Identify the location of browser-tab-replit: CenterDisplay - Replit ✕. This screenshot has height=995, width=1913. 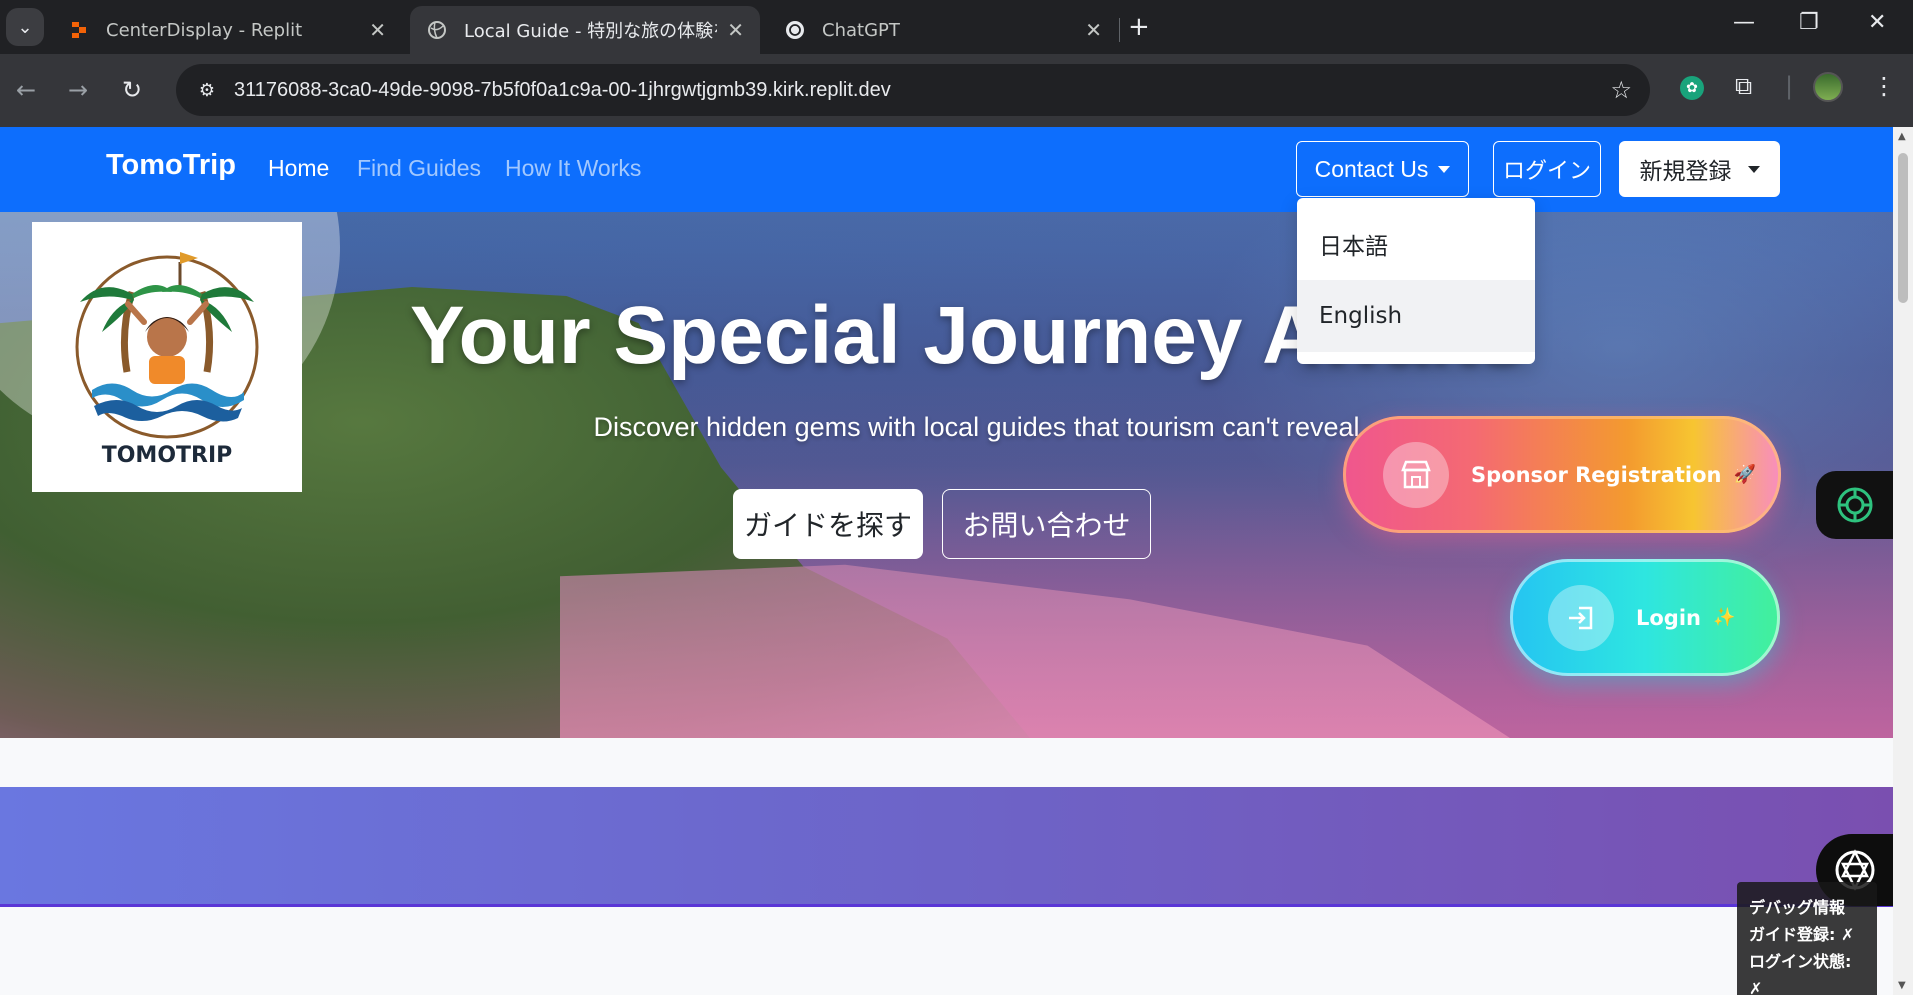
(227, 30).